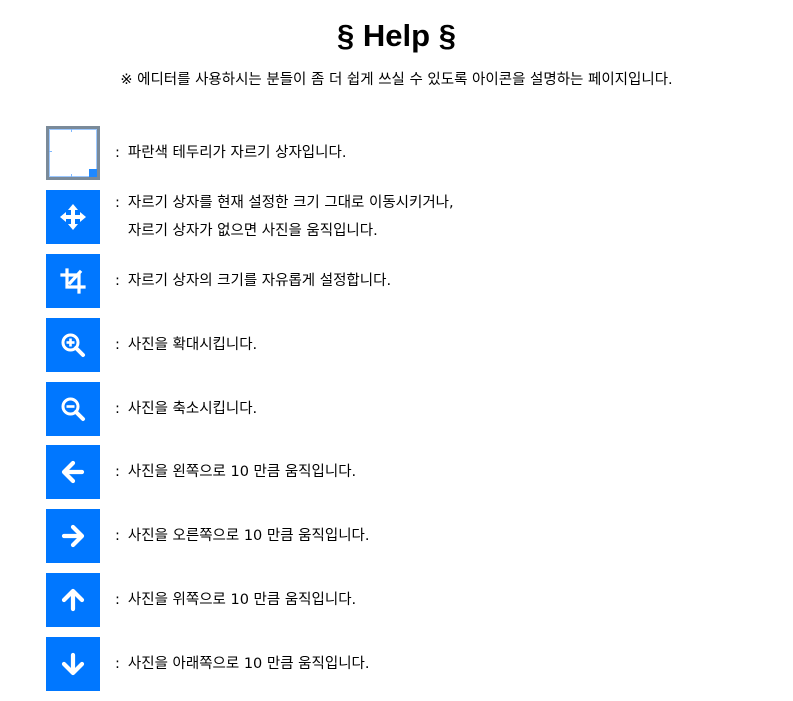 The image size is (793, 701). I want to click on description-line: 자르기 상자의 크기를 자유롭게 설정합니다., so click(259, 280).